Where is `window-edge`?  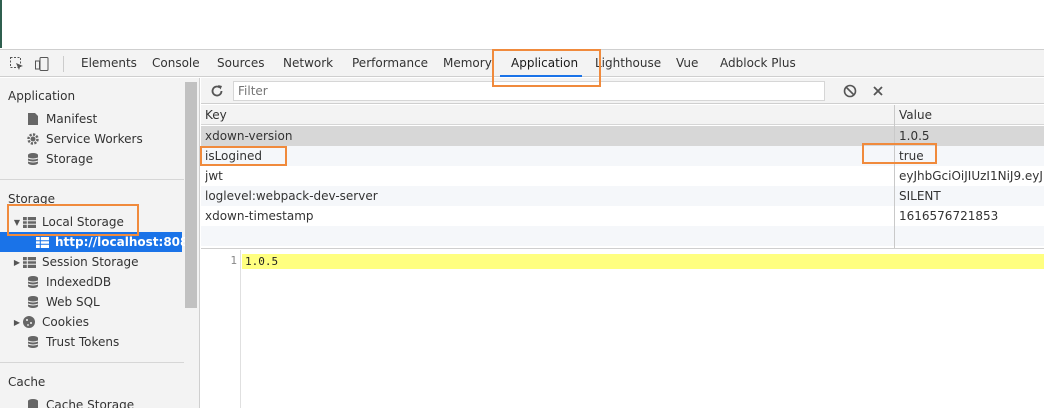 window-edge is located at coordinates (1, 24).